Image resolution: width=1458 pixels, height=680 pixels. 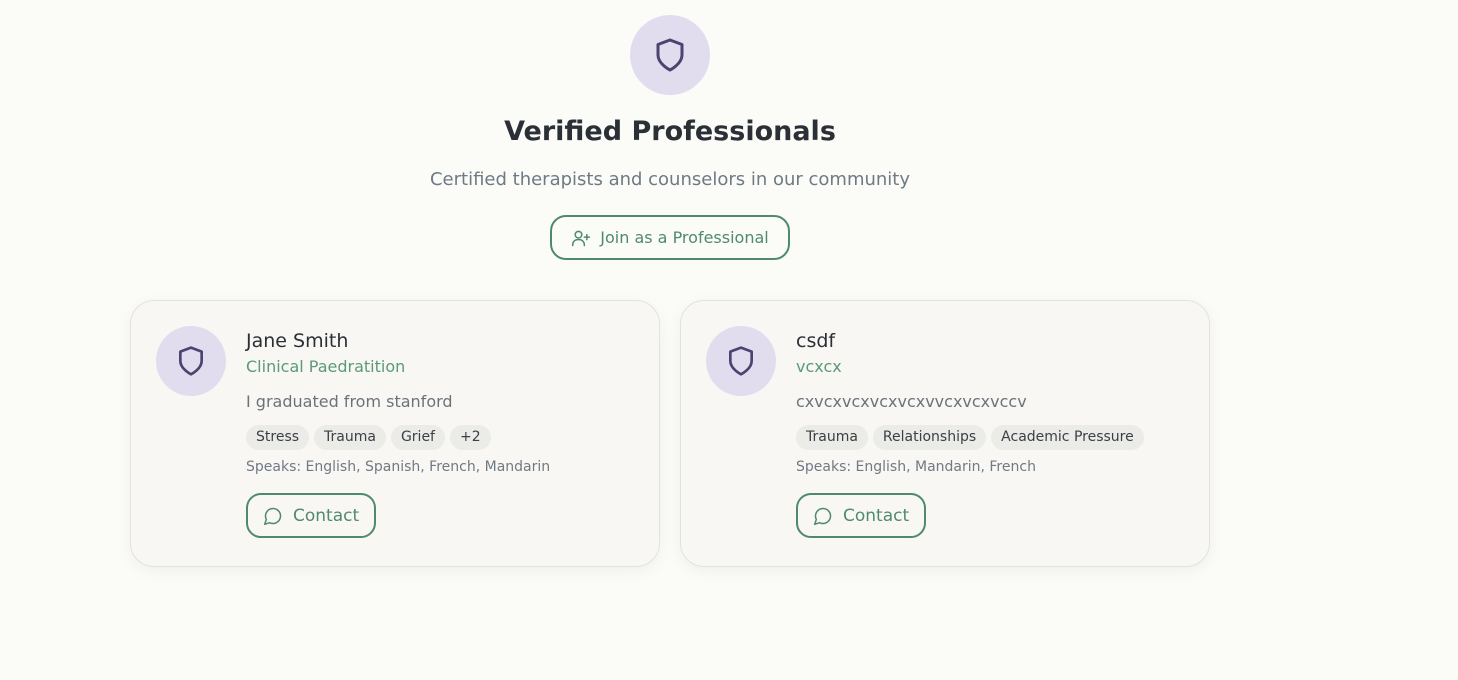 I want to click on professional-title: Clinical Paedratition, so click(x=326, y=366).